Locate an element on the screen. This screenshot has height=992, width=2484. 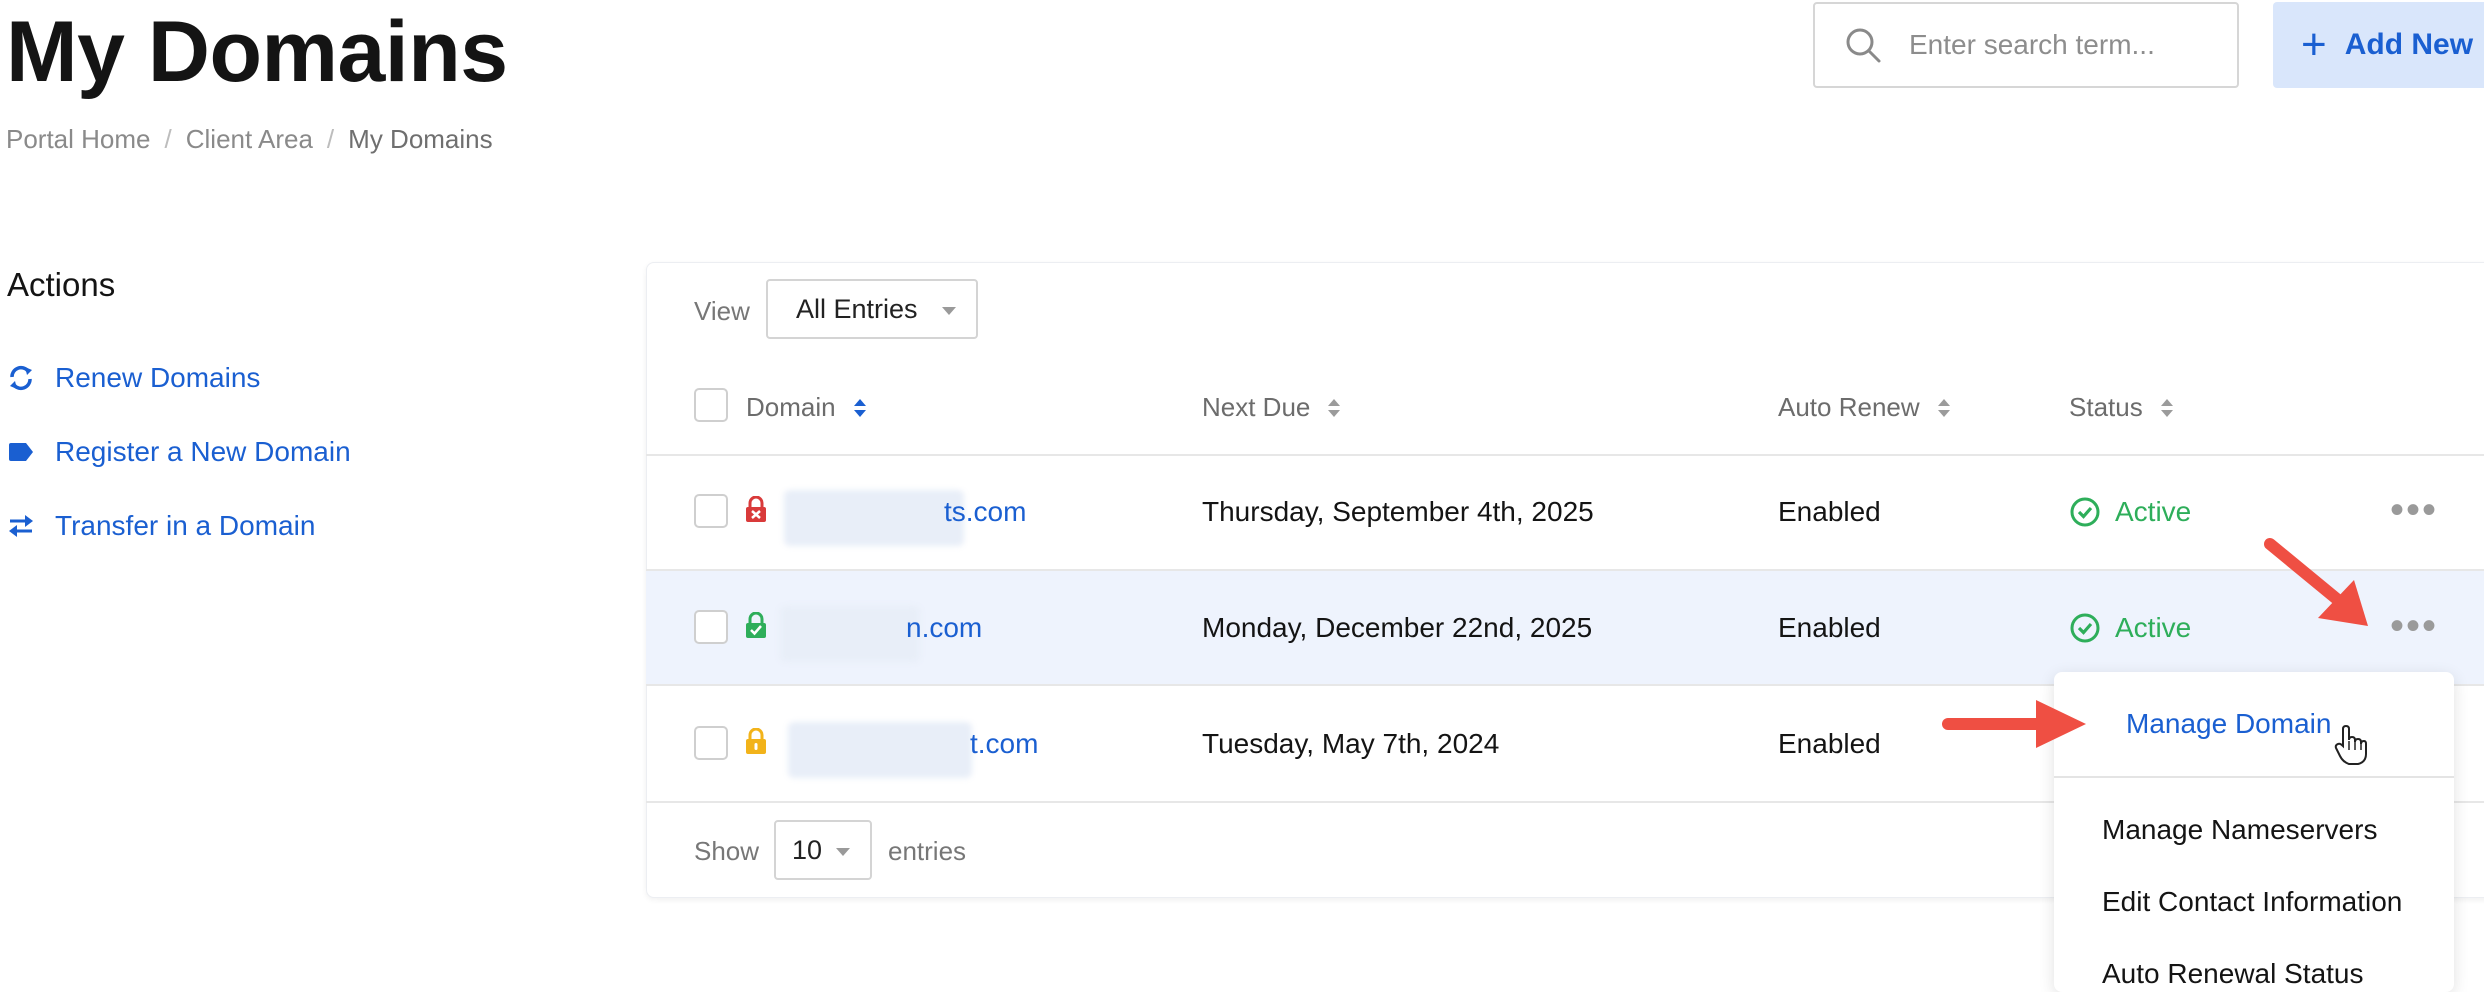
sidebar-item-label: Transfer in a Domain is located at coordinates (185, 525).